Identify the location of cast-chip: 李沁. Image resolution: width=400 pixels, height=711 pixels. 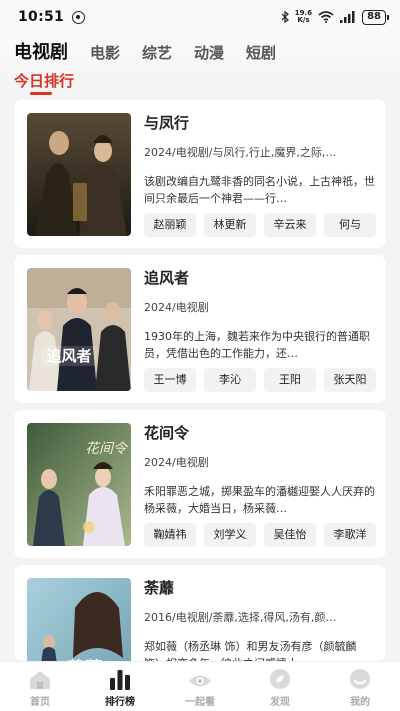
(230, 380).